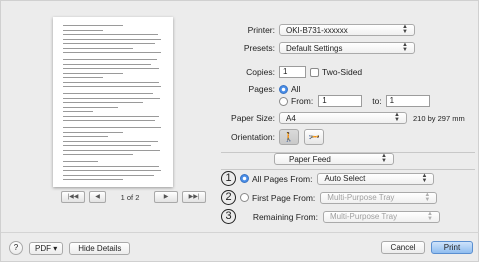 The image size is (479, 262). I want to click on pages-to-label: to:, so click(377, 101).